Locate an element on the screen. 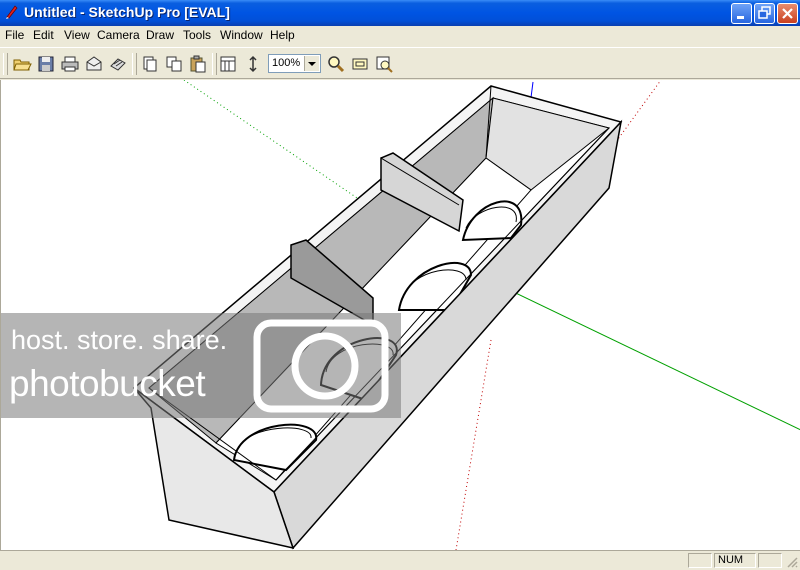 This screenshot has width=800, height=570. minimize-icon is located at coordinates (740, 17).